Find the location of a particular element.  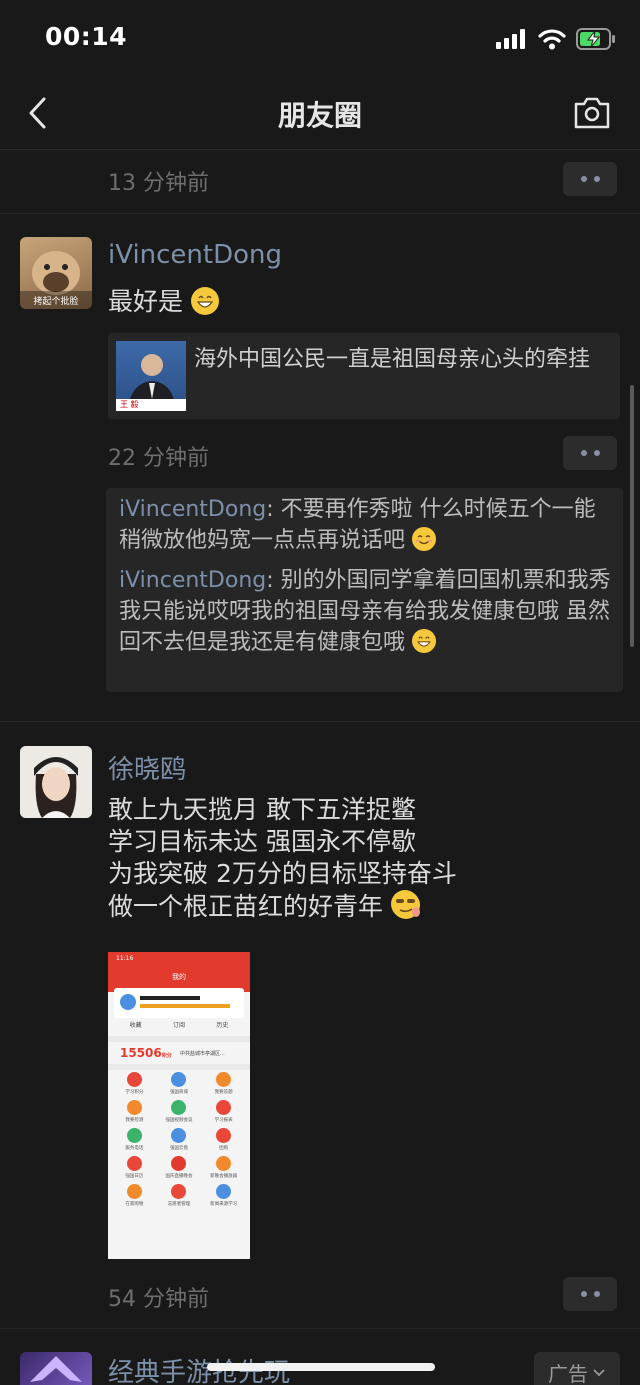

image-name-bar is located at coordinates (170, 998).